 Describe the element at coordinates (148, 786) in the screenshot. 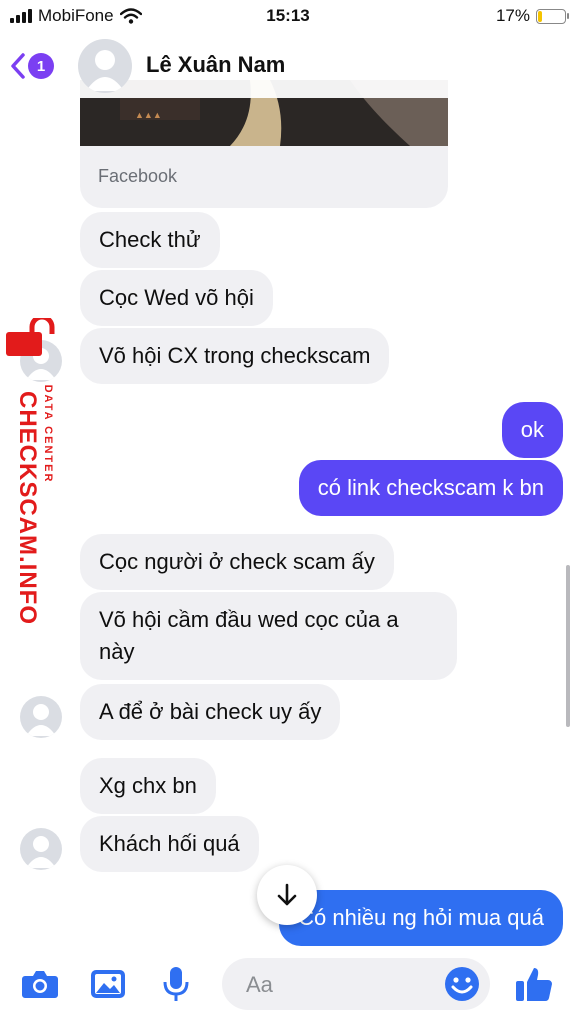

I see `message-incoming: Xg chx bn` at that location.